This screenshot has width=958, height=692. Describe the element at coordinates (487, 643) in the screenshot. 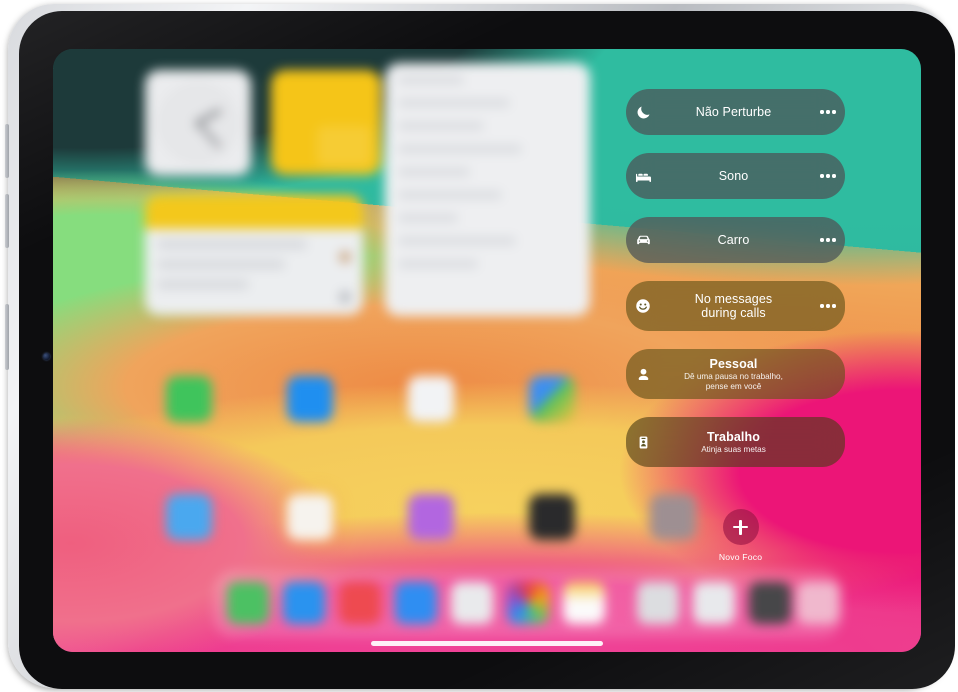

I see `home-indicator` at that location.